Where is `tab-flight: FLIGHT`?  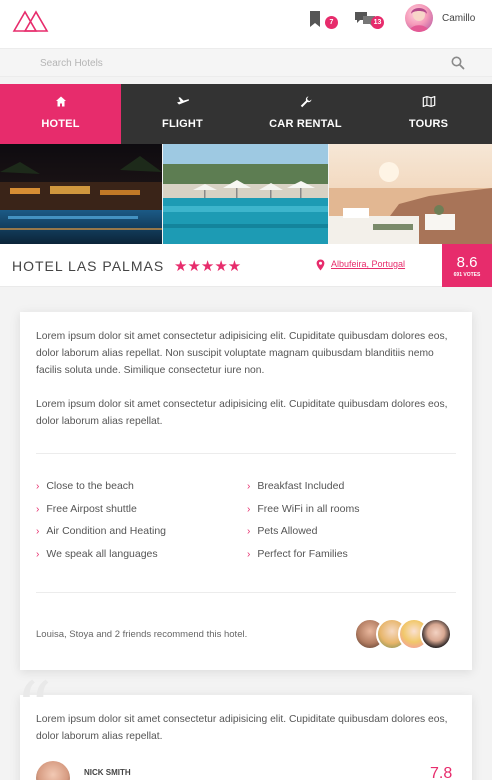 tab-flight: FLIGHT is located at coordinates (182, 114).